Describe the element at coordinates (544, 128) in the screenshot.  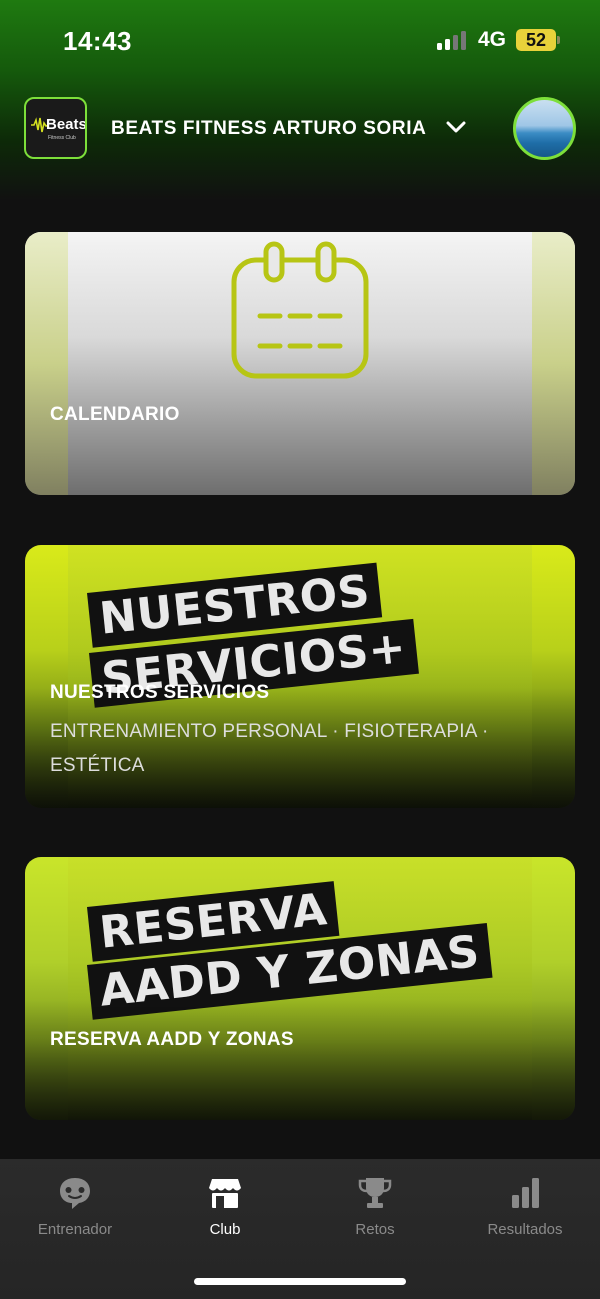
I see `avatar` at that location.